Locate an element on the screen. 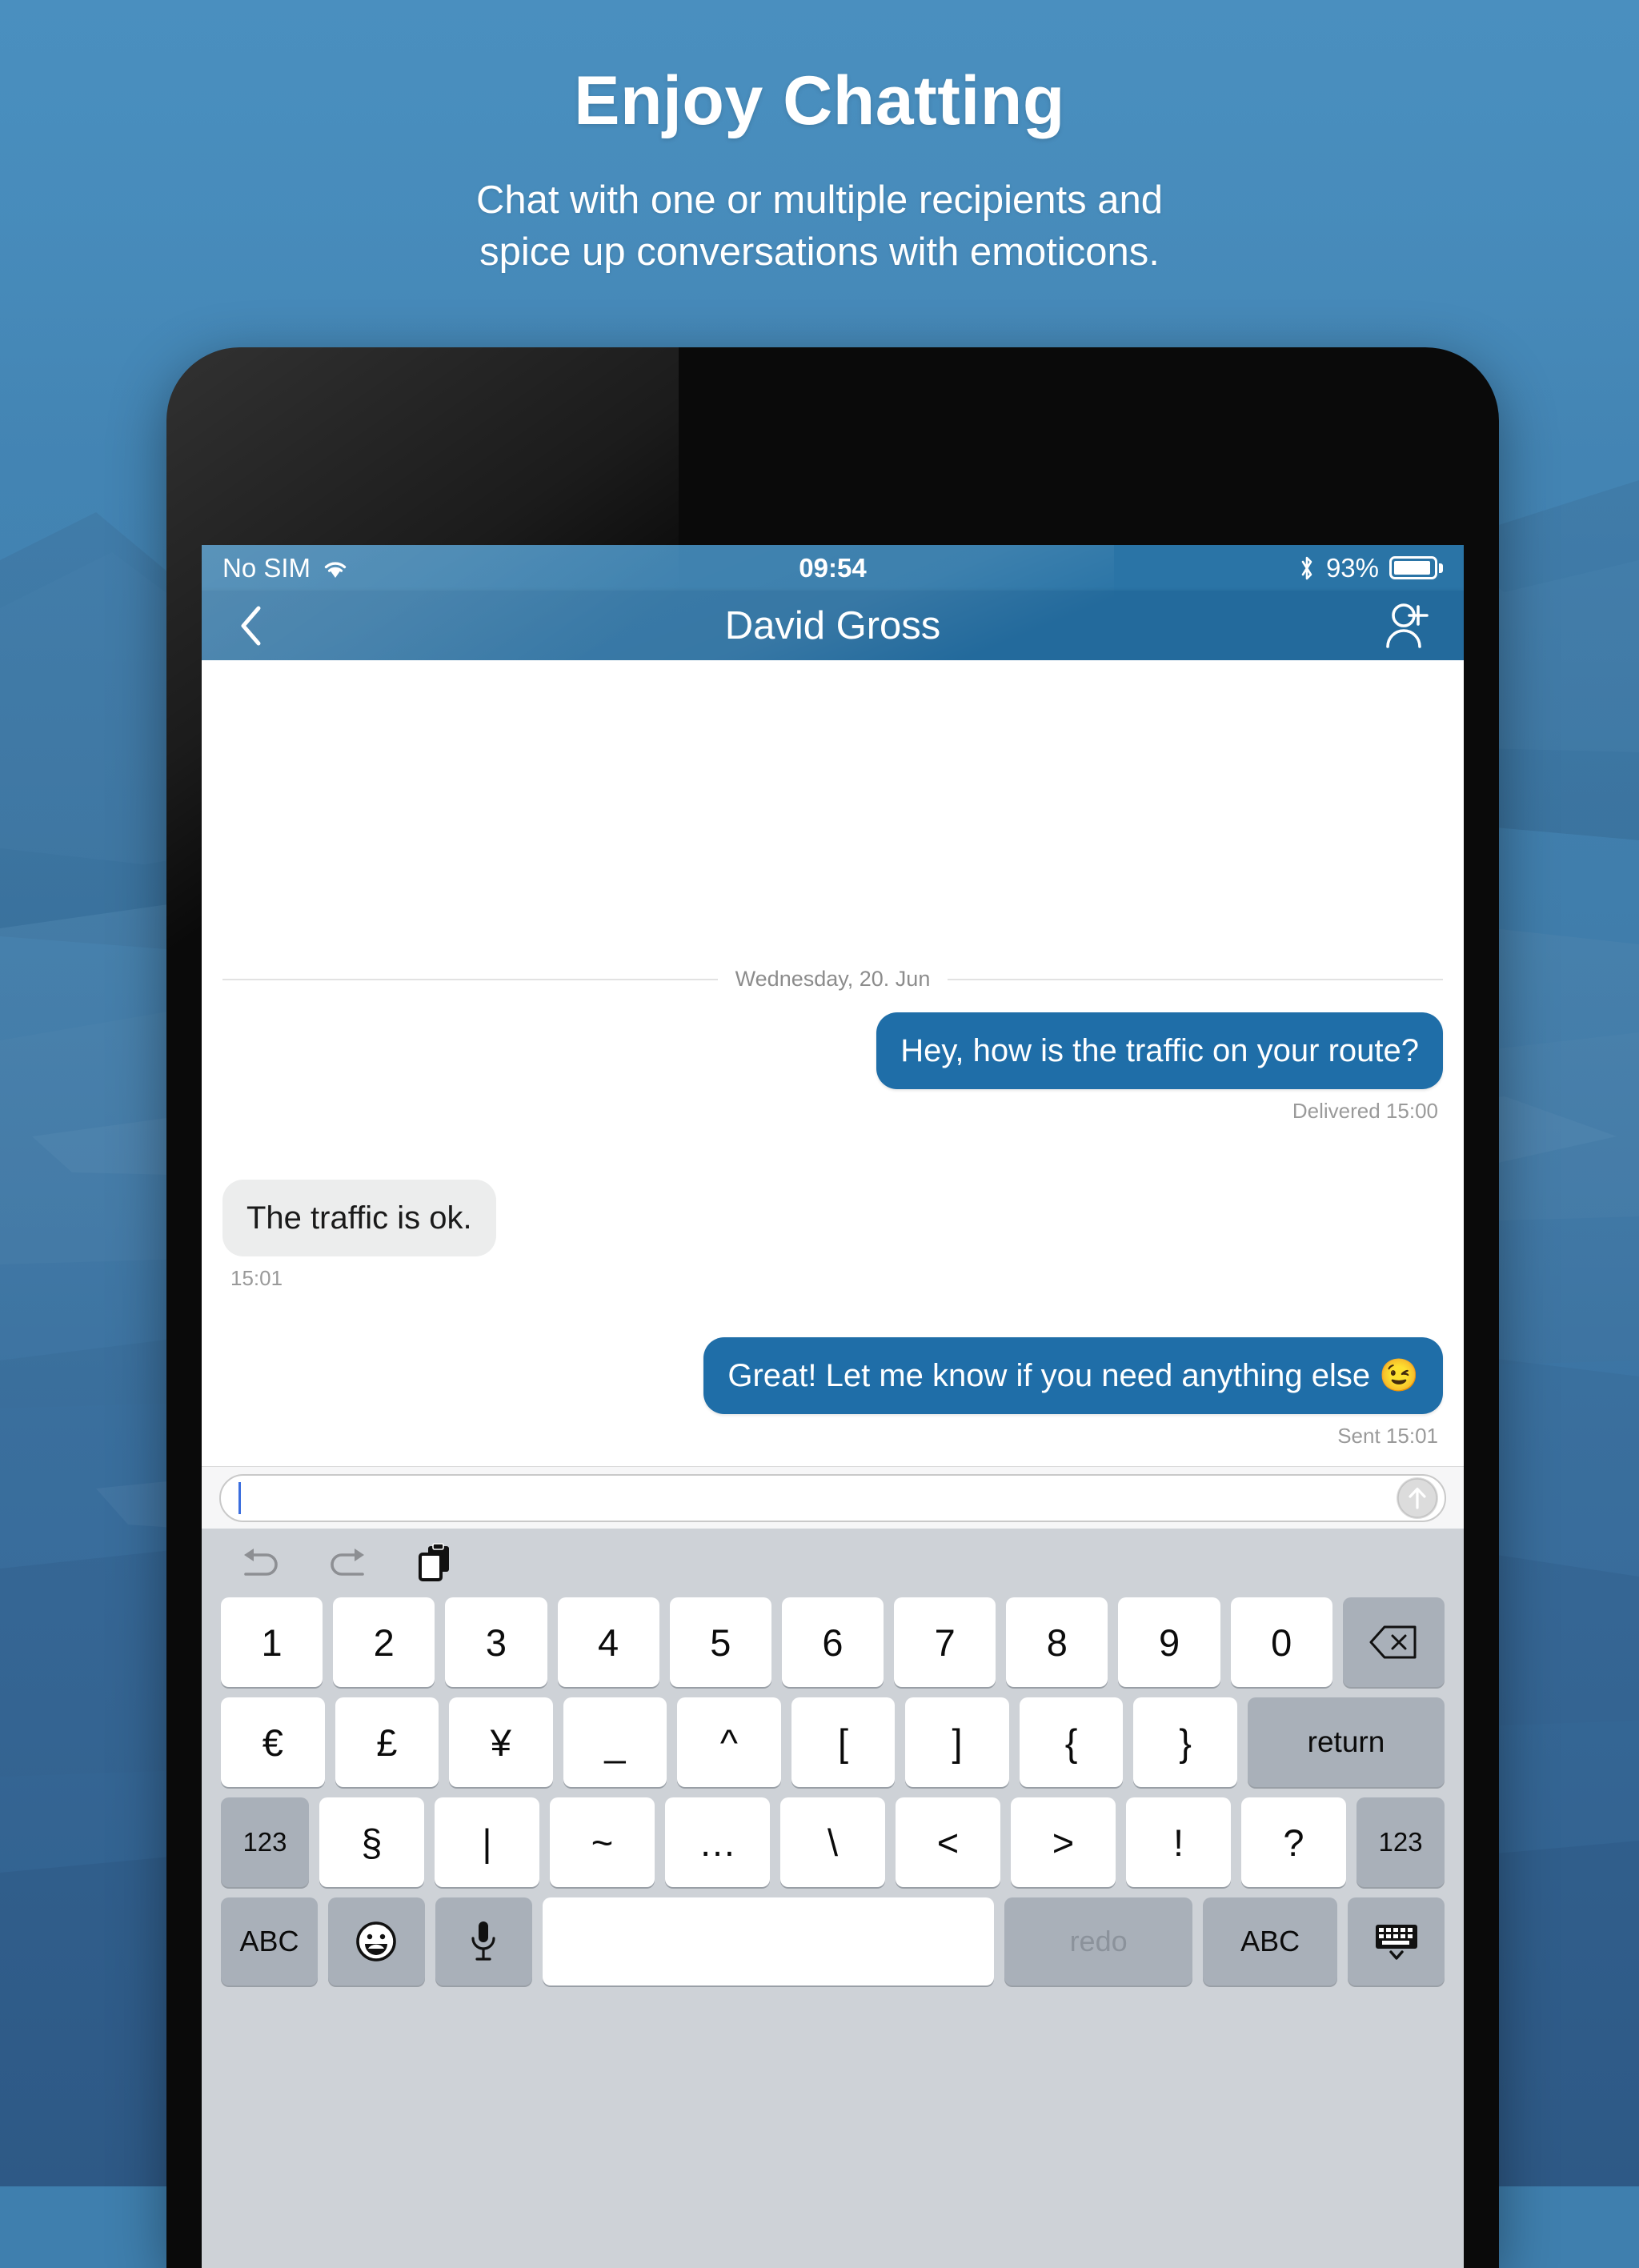  key-backslash: \ is located at coordinates (832, 1842).